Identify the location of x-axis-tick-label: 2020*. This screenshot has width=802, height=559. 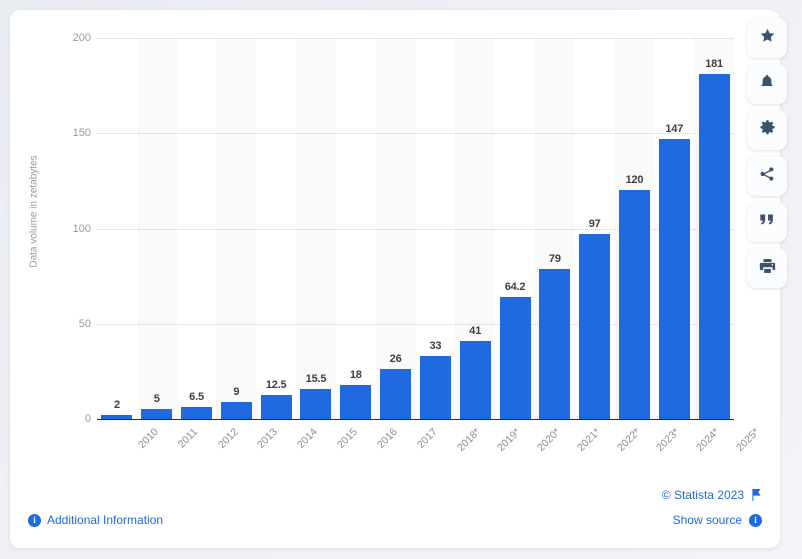
(549, 440).